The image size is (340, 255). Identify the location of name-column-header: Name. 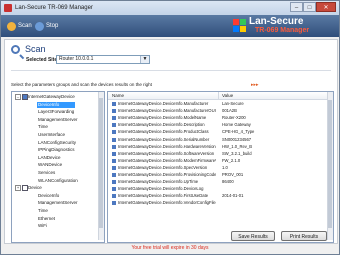
(118, 95).